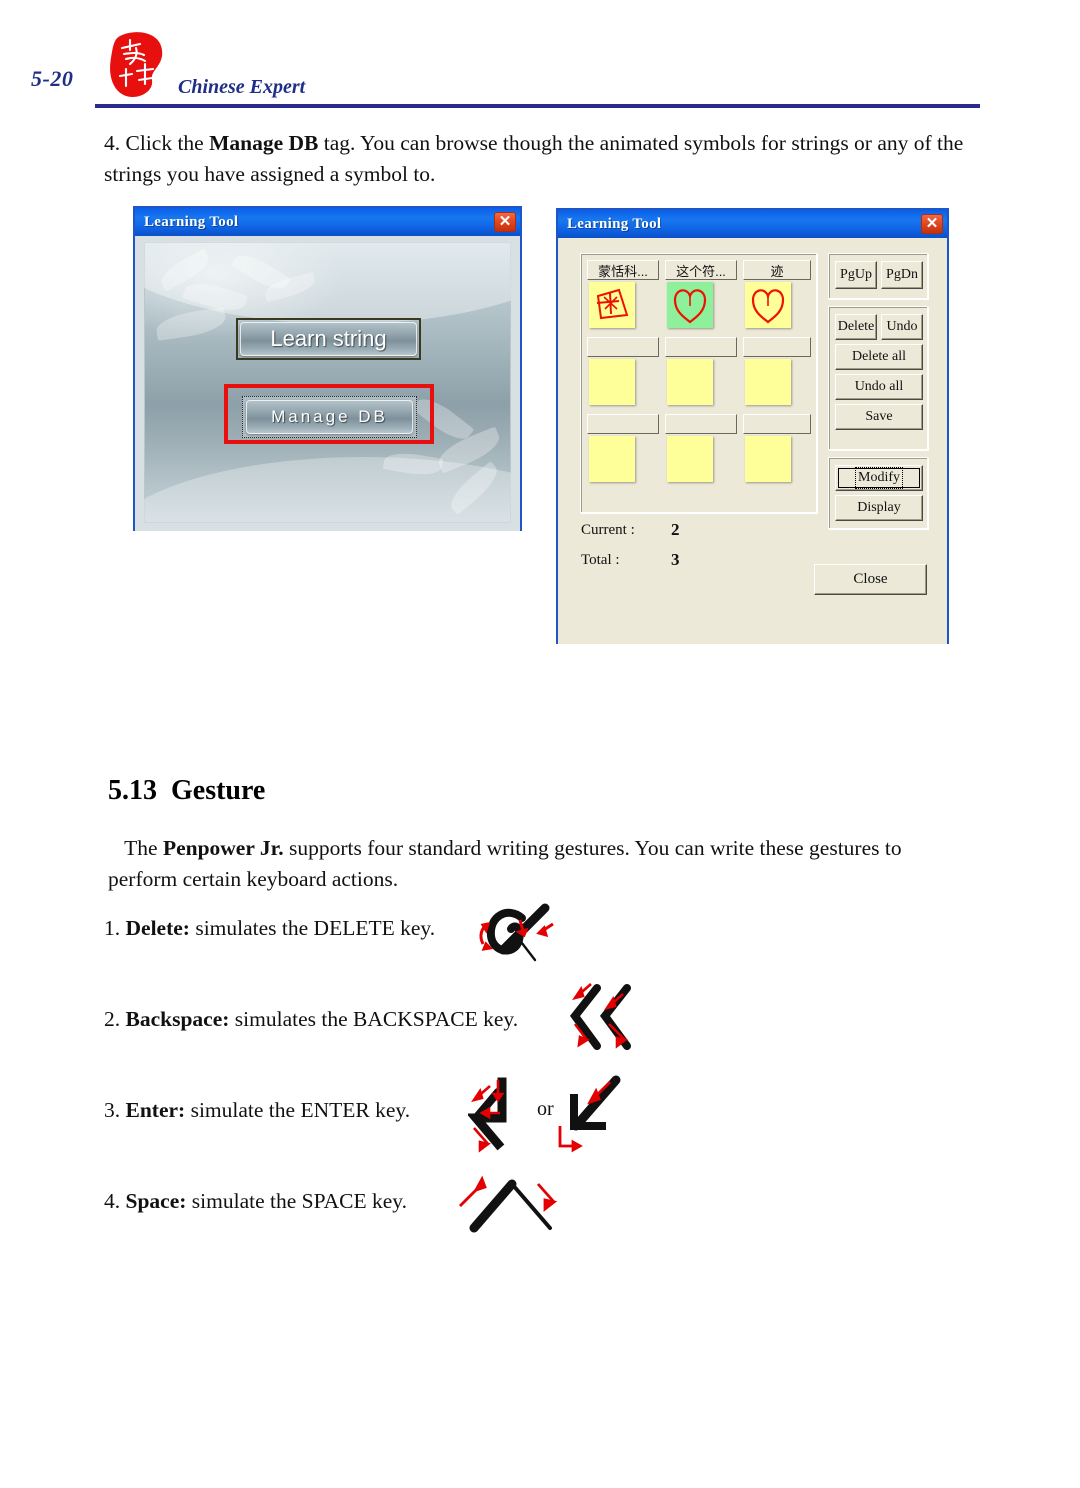 The image size is (1080, 1488). Describe the element at coordinates (264, 143) in the screenshot. I see `step-4-bold: Manage DB` at that location.